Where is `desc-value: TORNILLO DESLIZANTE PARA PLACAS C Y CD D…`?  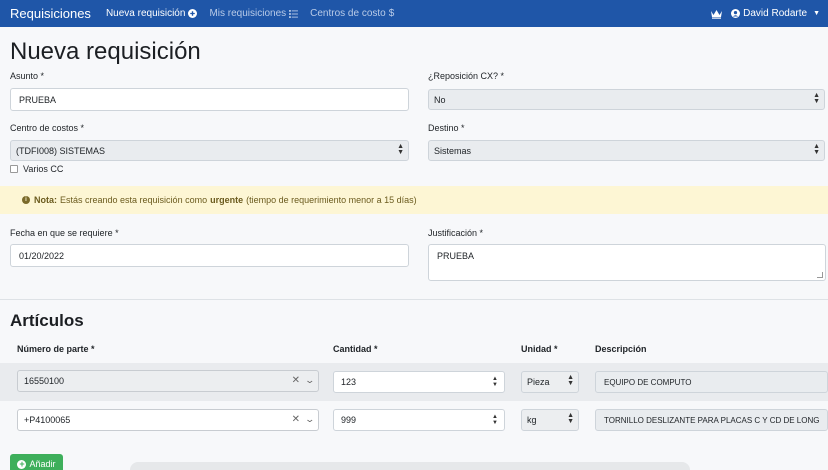 desc-value: TORNILLO DESLIZANTE PARA PLACAS C Y CD D… is located at coordinates (712, 420).